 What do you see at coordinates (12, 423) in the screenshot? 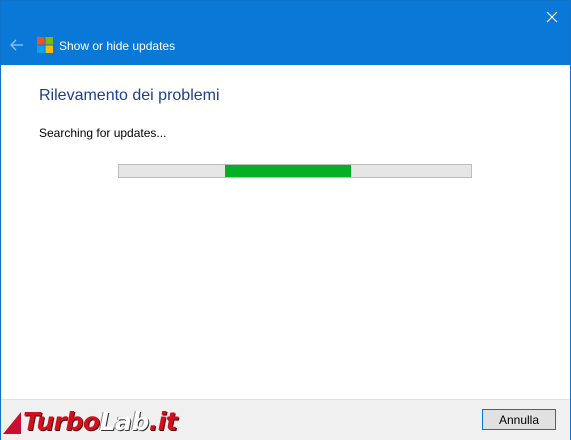
I see `watermark-triangle-icon` at bounding box center [12, 423].